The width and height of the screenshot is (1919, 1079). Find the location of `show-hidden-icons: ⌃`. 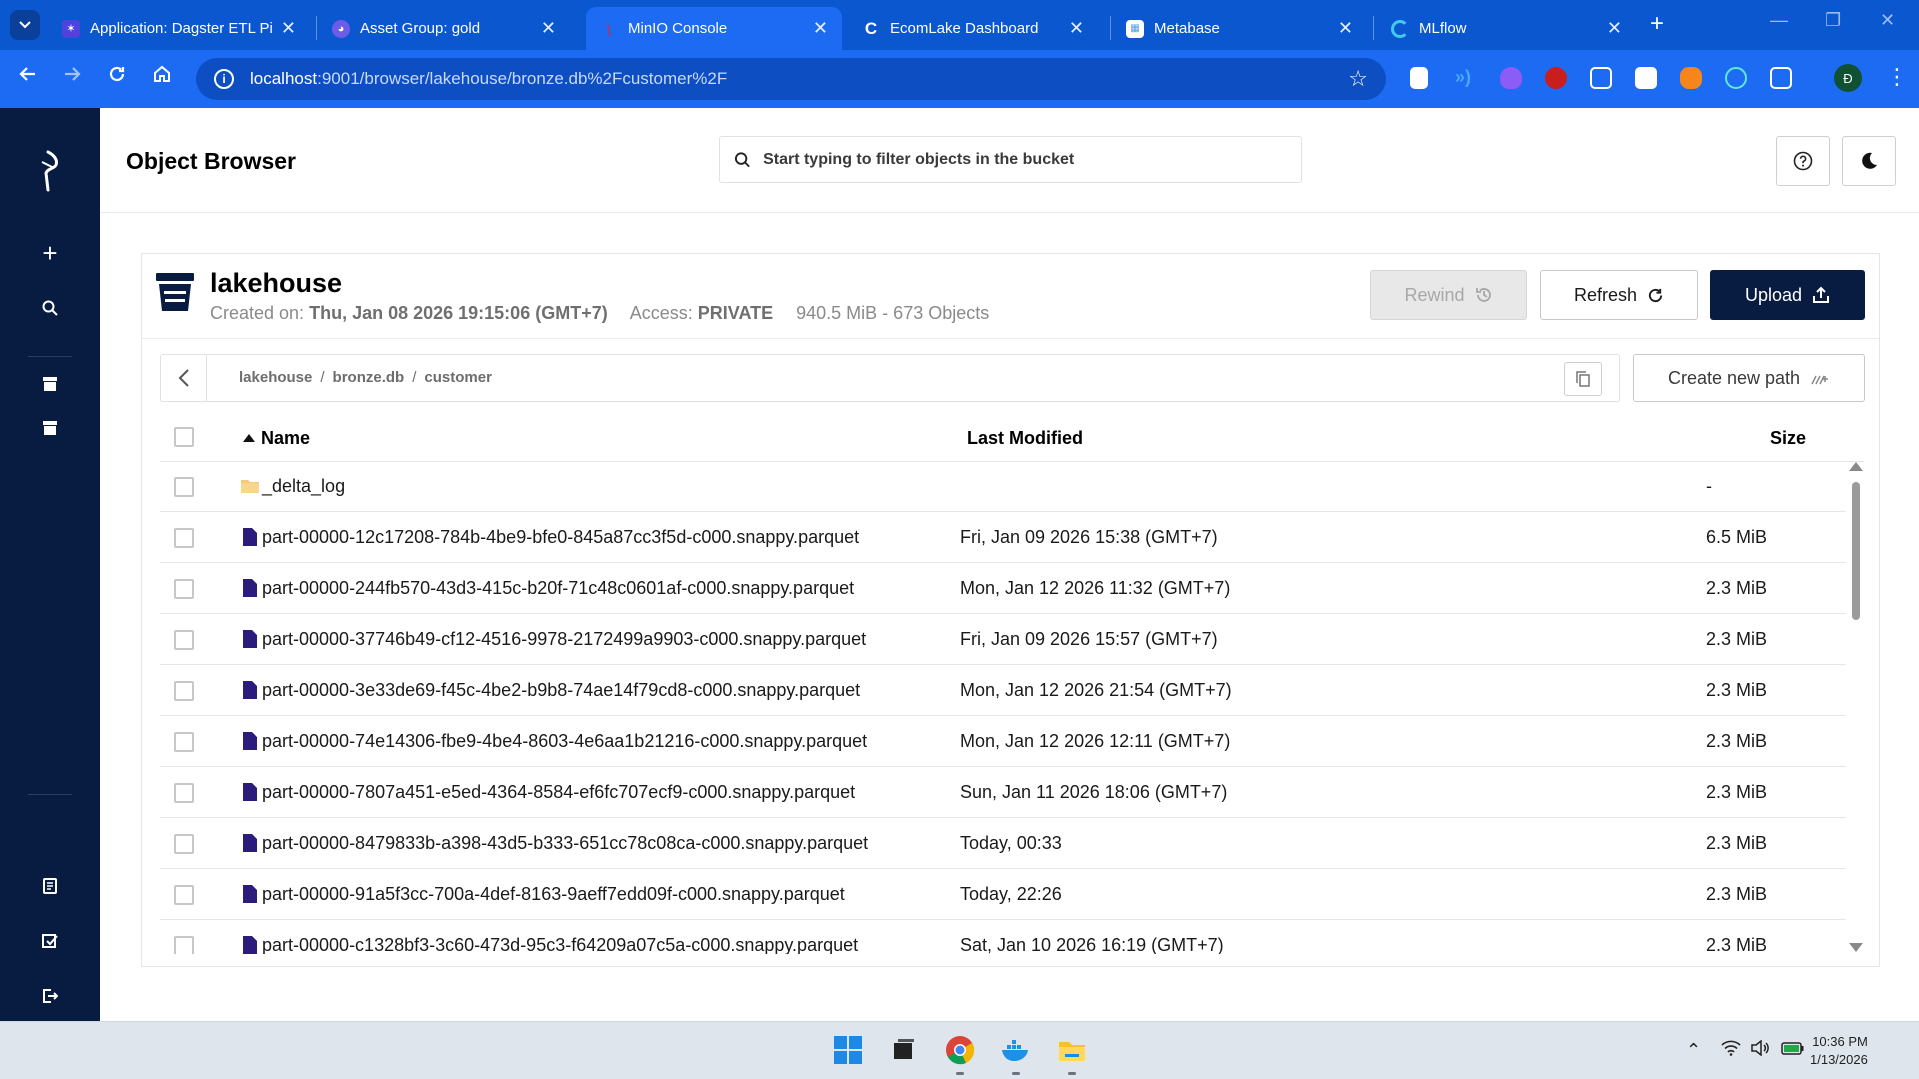

show-hidden-icons: ⌃ is located at coordinates (1693, 1050).